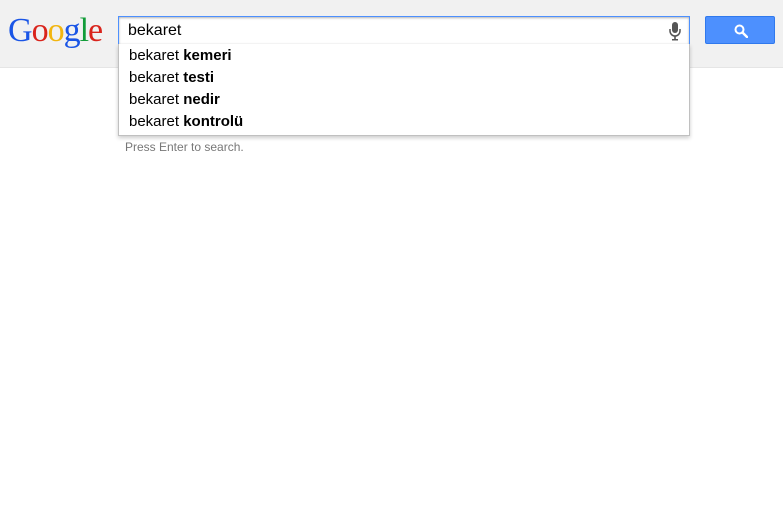  I want to click on suggestion-item: bekaret testi, so click(404, 78).